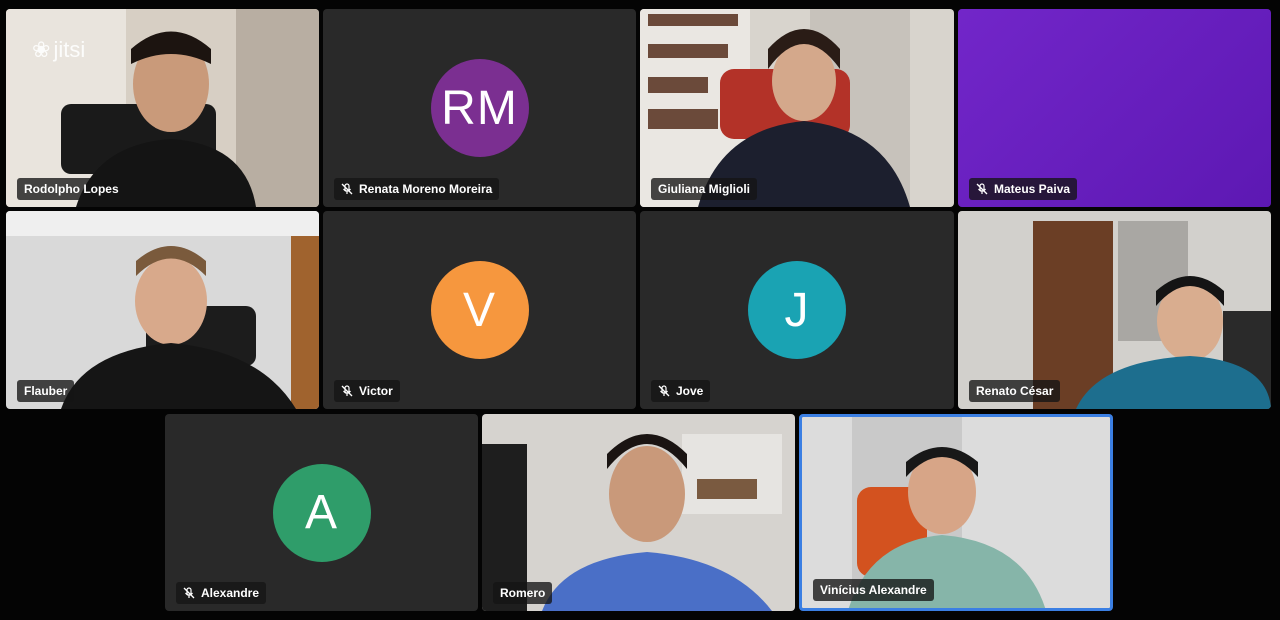 The height and width of the screenshot is (620, 1280). I want to click on participant-name-tag: Rodolpho Lopes, so click(71, 189).